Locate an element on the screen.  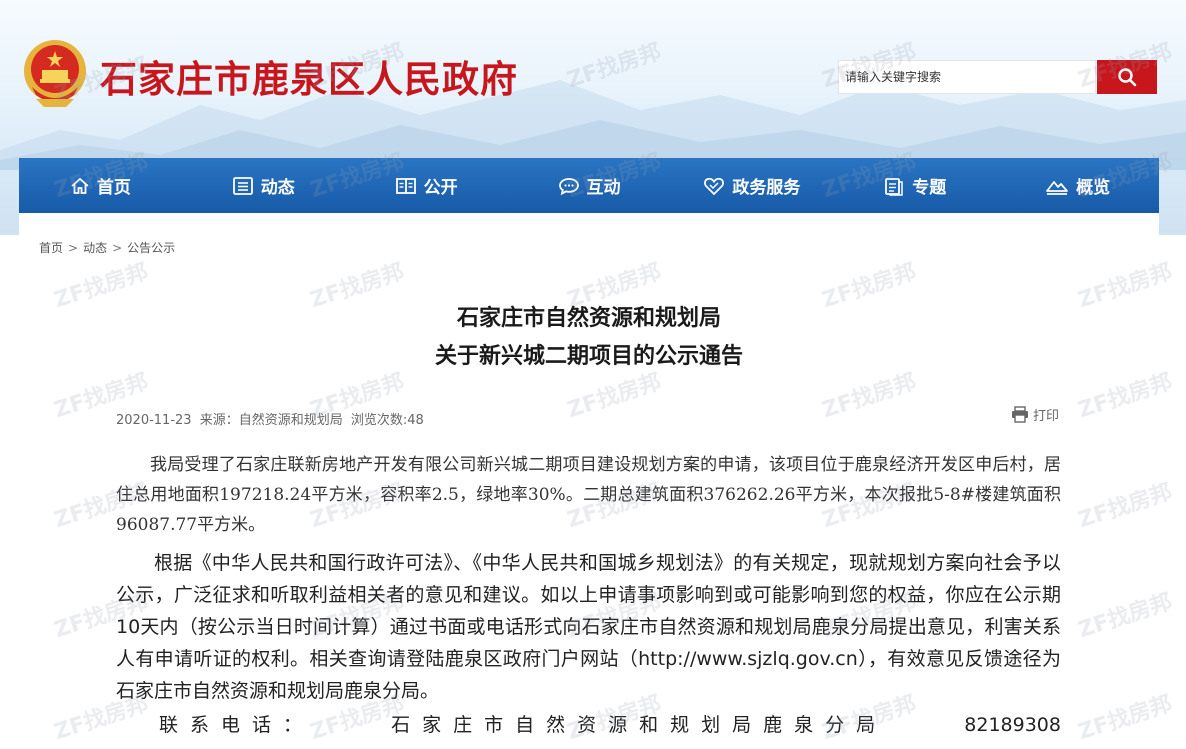
search-icon is located at coordinates (1127, 77).